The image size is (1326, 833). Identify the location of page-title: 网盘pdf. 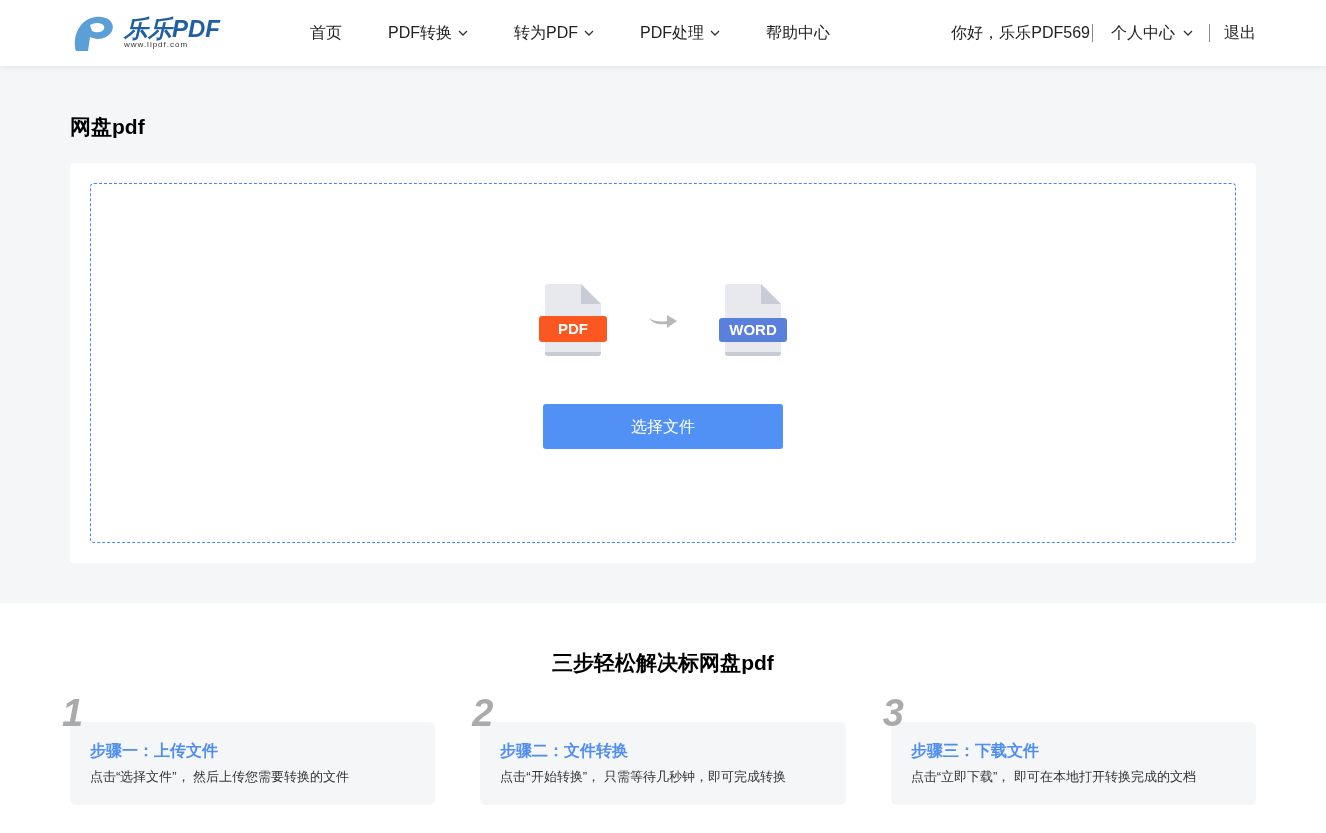
(108, 127).